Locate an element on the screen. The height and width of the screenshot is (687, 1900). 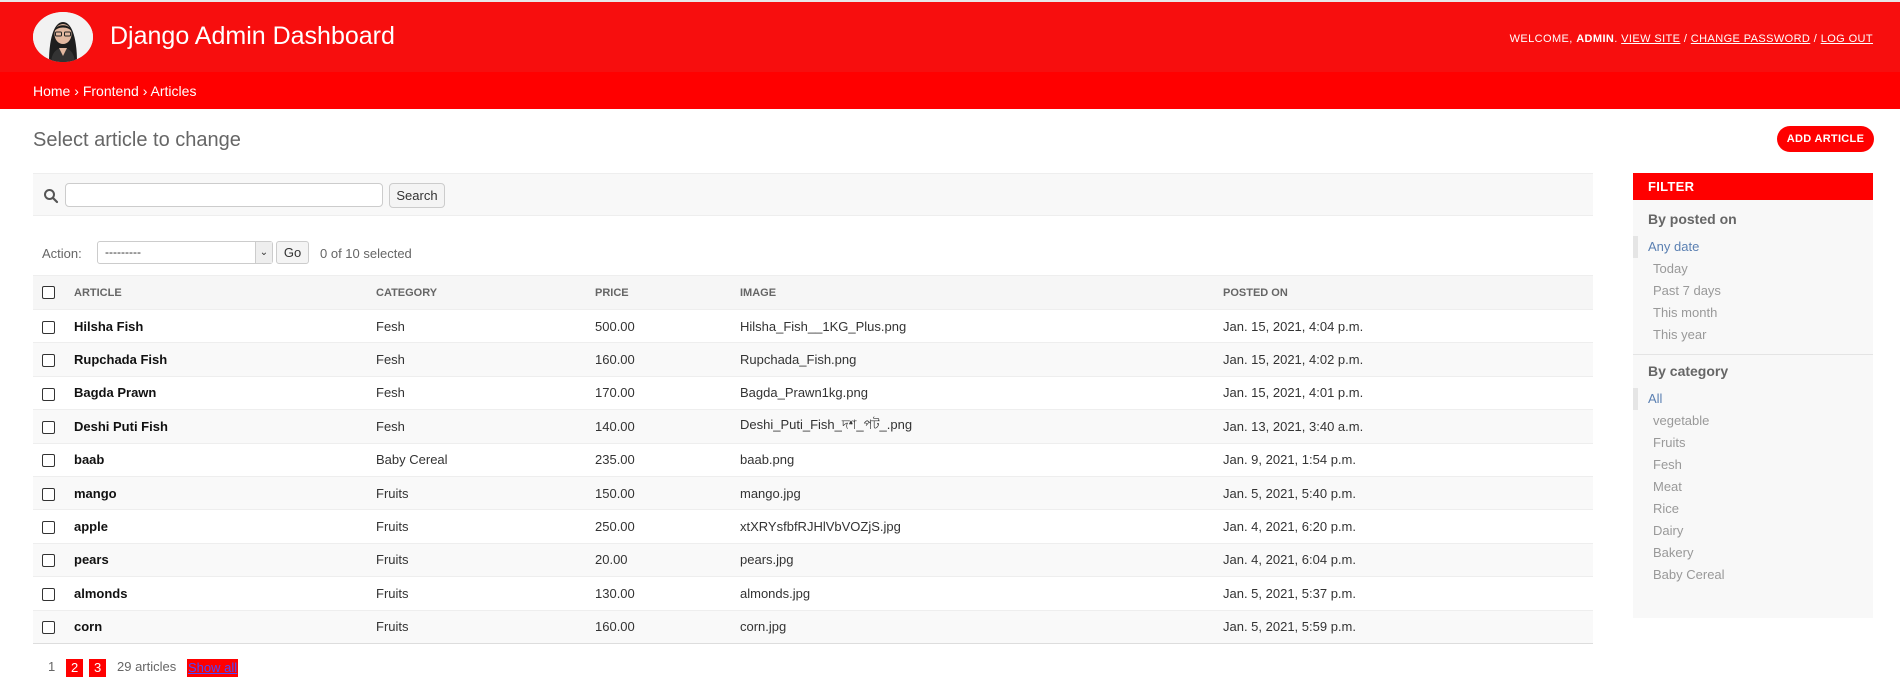
page-link: 3 is located at coordinates (98, 668).